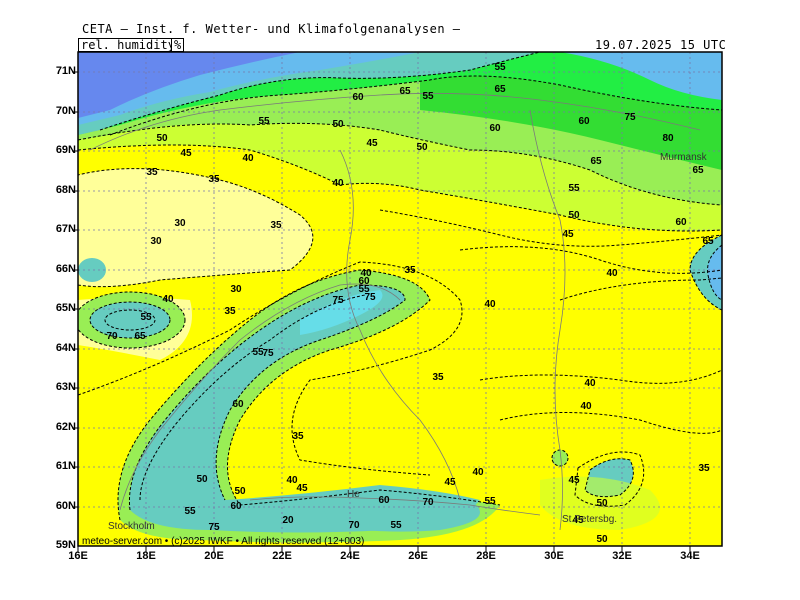 This screenshot has height=600, width=800. What do you see at coordinates (131, 526) in the screenshot?
I see `place-stockholm: Stockholm` at bounding box center [131, 526].